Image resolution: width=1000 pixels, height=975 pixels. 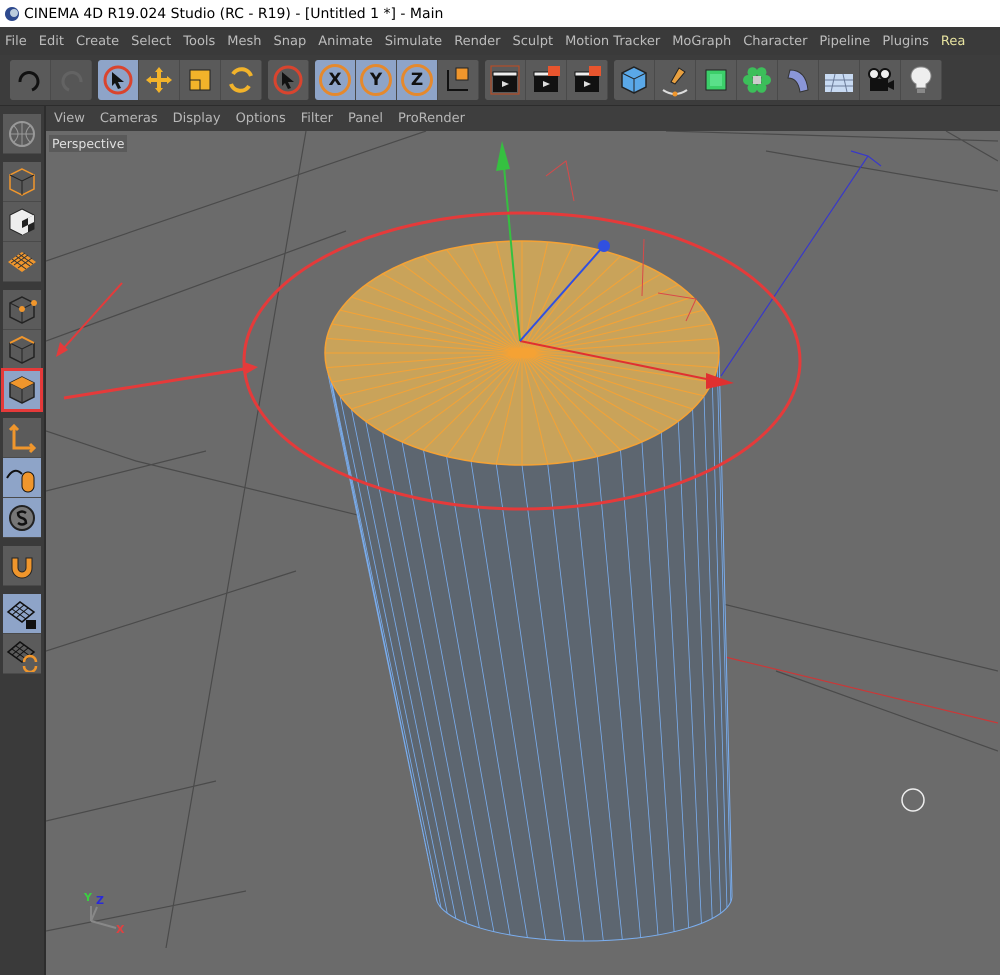 What do you see at coordinates (151, 41) in the screenshot?
I see `menu-item: Select` at bounding box center [151, 41].